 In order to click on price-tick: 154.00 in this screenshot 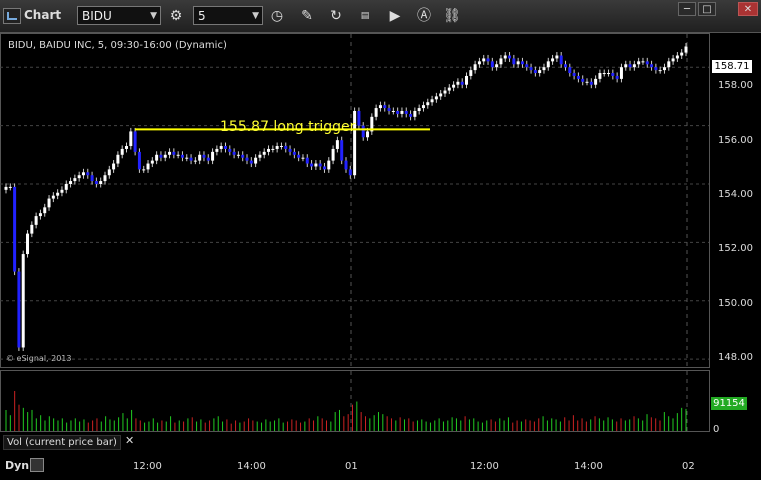, I will do `click(735, 194)`.